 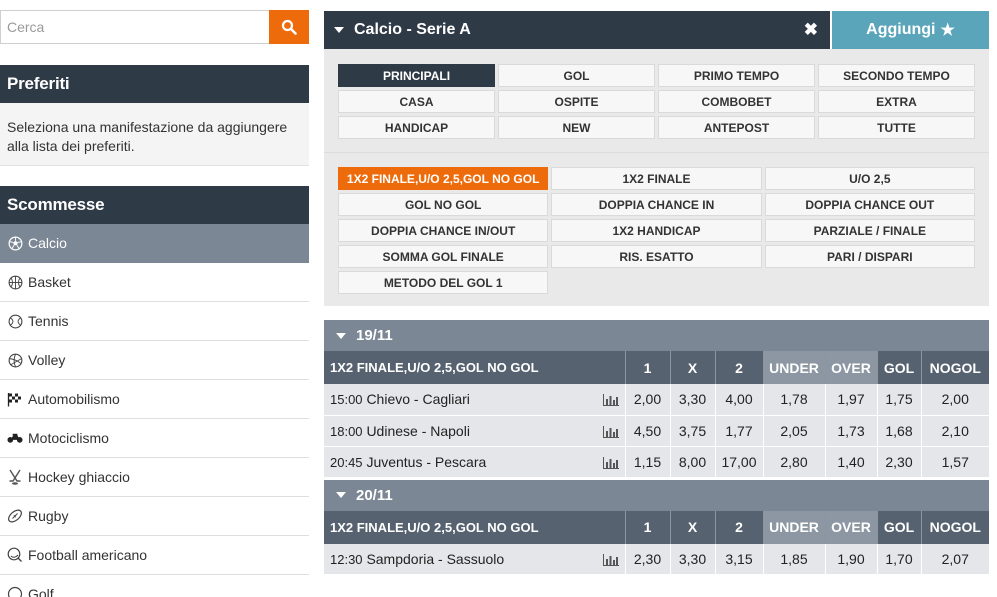 I want to click on tab-ospite: OSPITE, so click(x=576, y=101).